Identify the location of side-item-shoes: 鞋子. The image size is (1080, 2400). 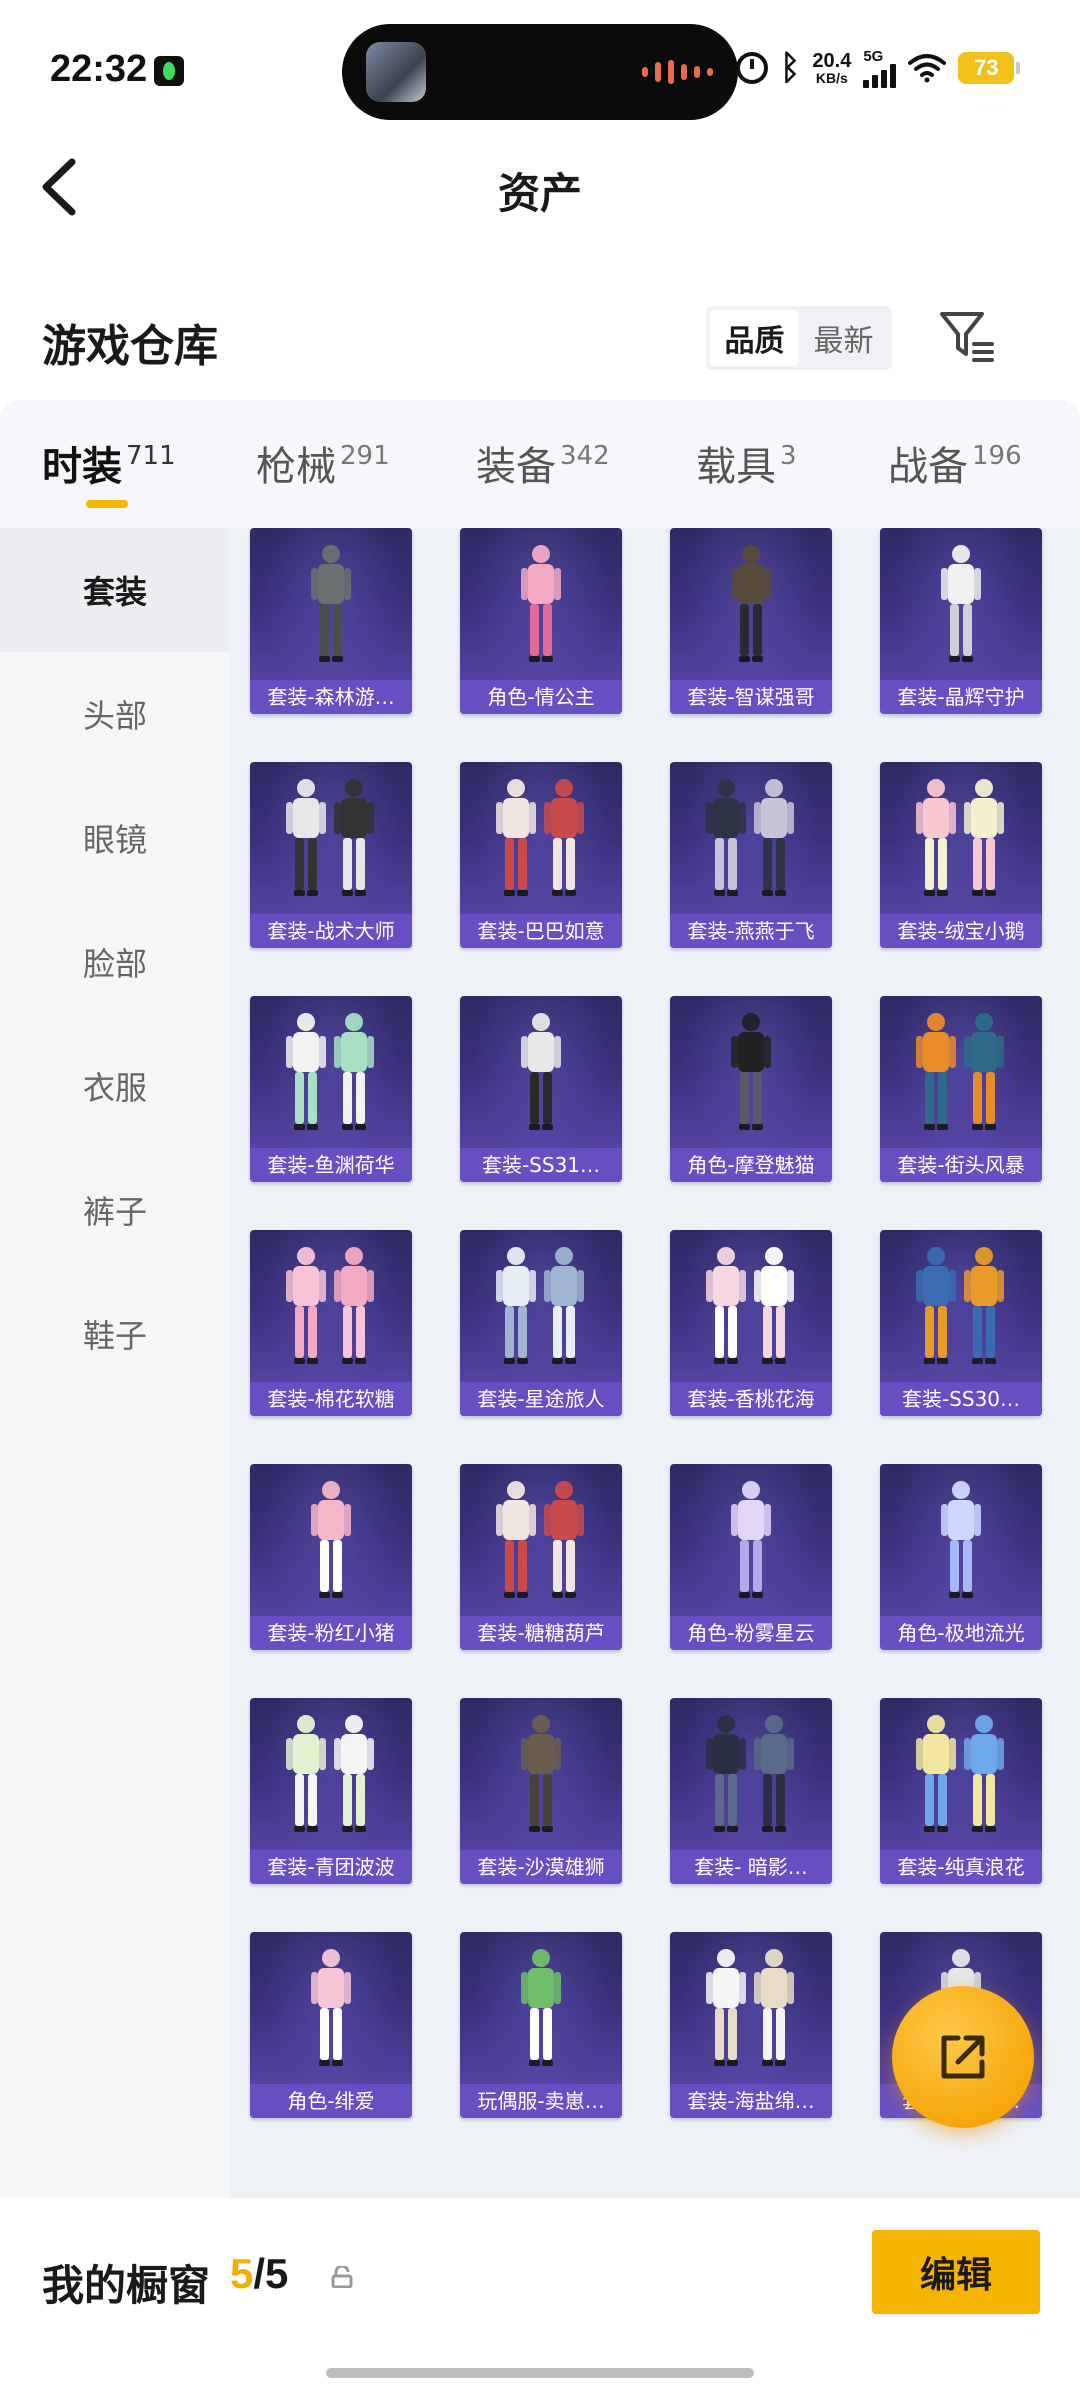
(115, 1334).